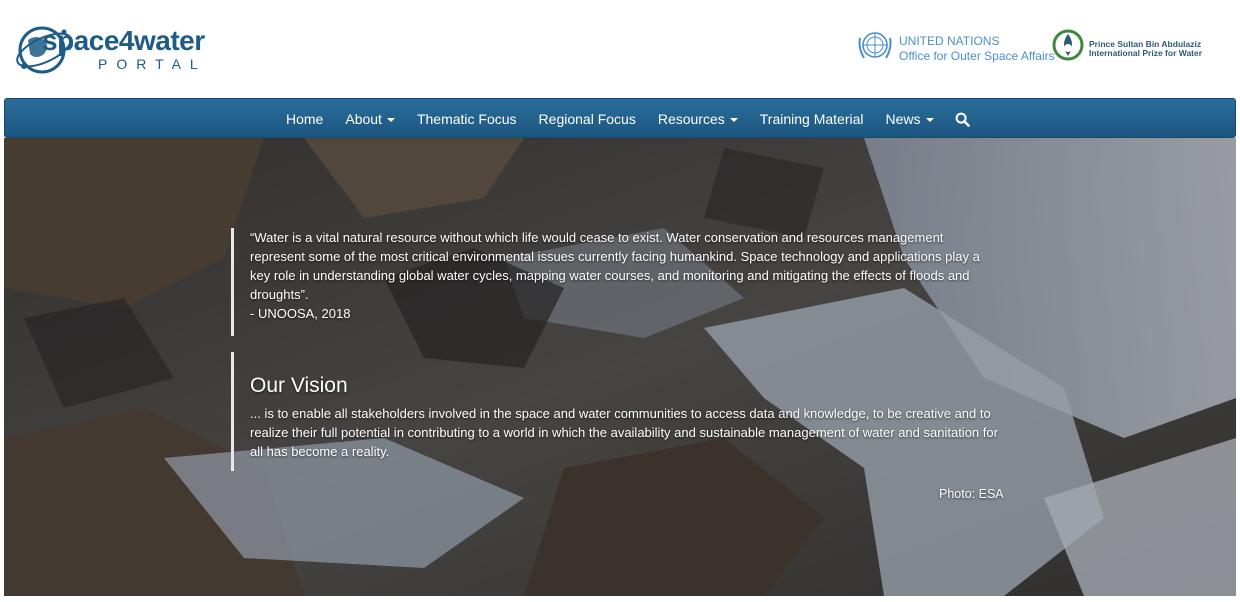 This screenshot has height=602, width=1240. Describe the element at coordinates (971, 494) in the screenshot. I see `photo-credit: Photo: ESA` at that location.